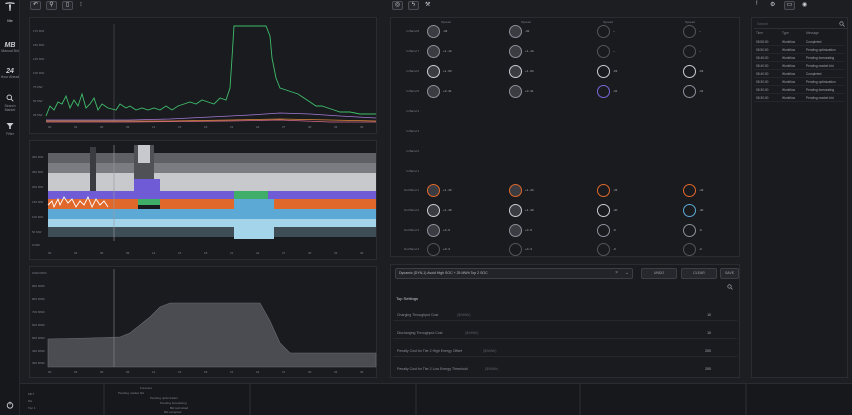 The height and width of the screenshot is (415, 852). I want to click on power-icon, so click(10, 406).